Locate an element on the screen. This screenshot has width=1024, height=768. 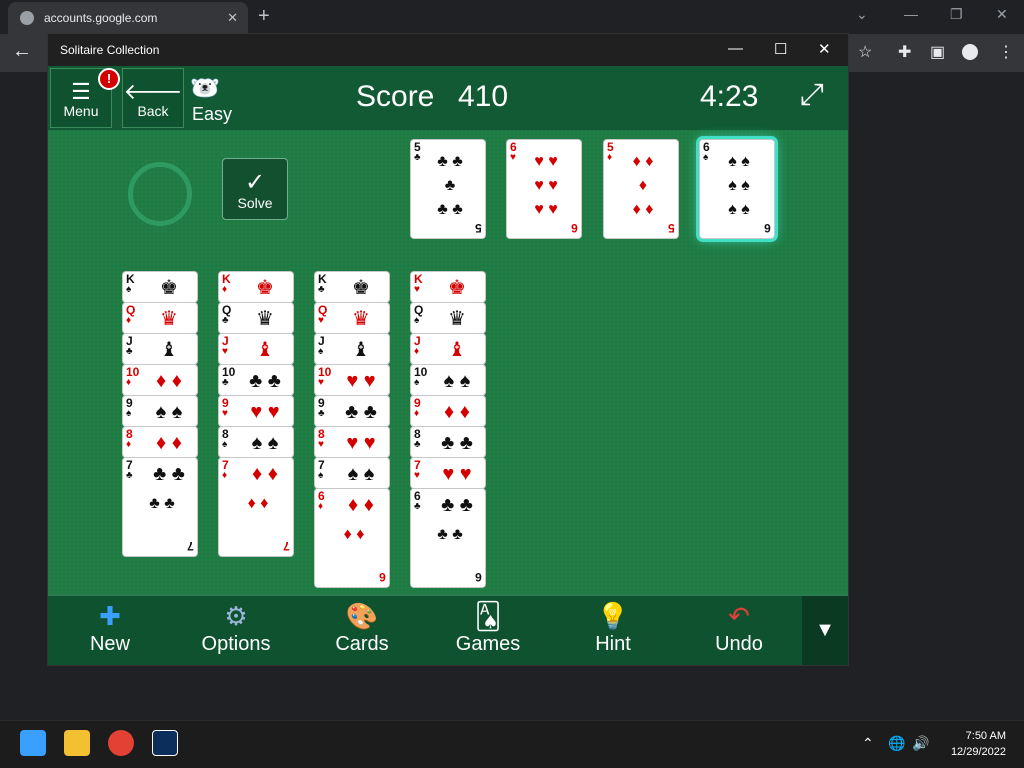
volume-icon: 🔊 is located at coordinates (920, 743).